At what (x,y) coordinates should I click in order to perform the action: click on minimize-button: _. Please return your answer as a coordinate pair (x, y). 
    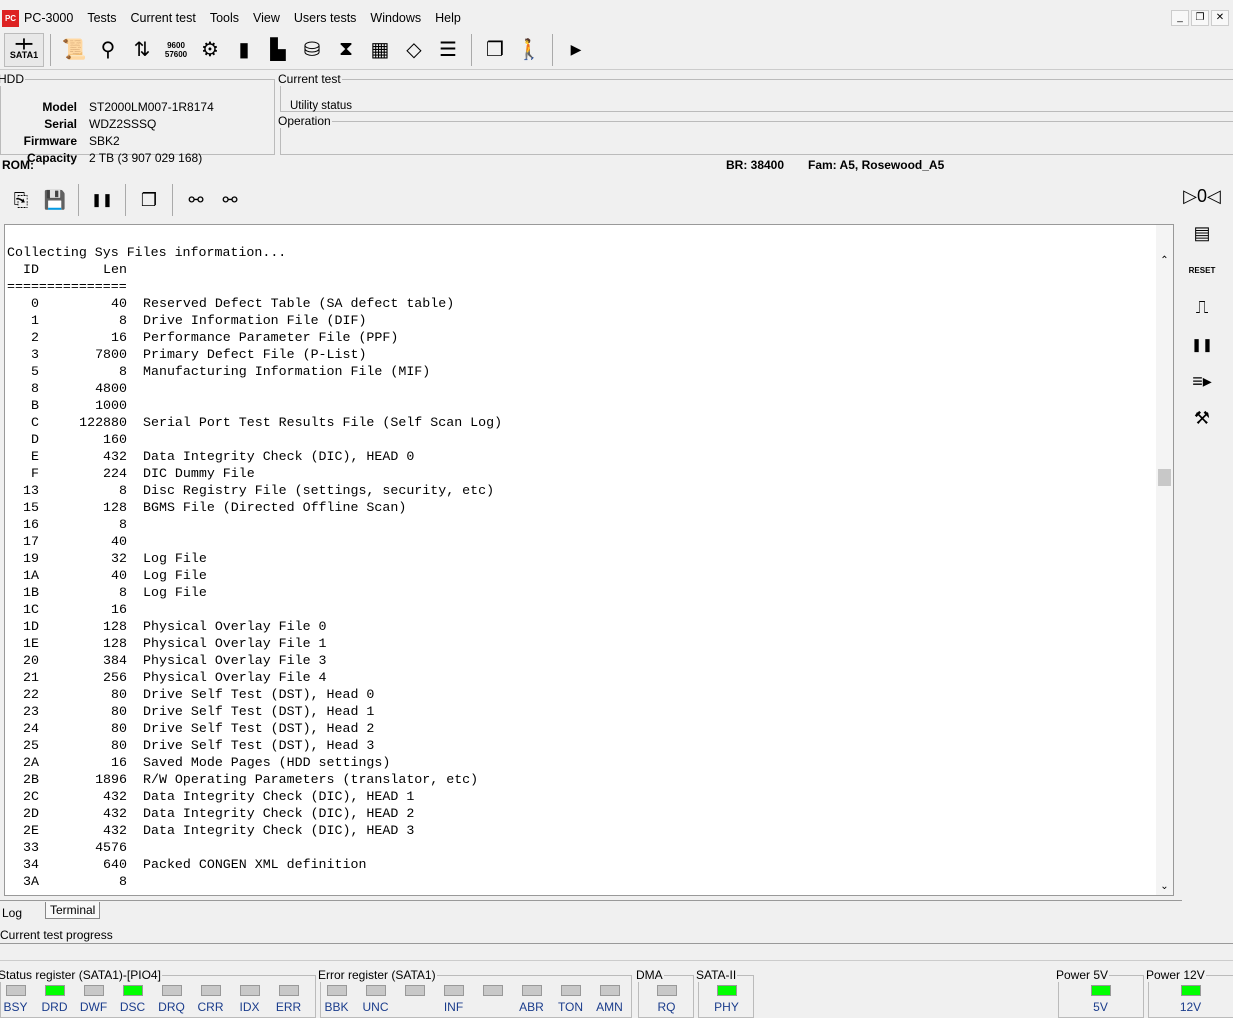
    Looking at the image, I should click on (1180, 18).